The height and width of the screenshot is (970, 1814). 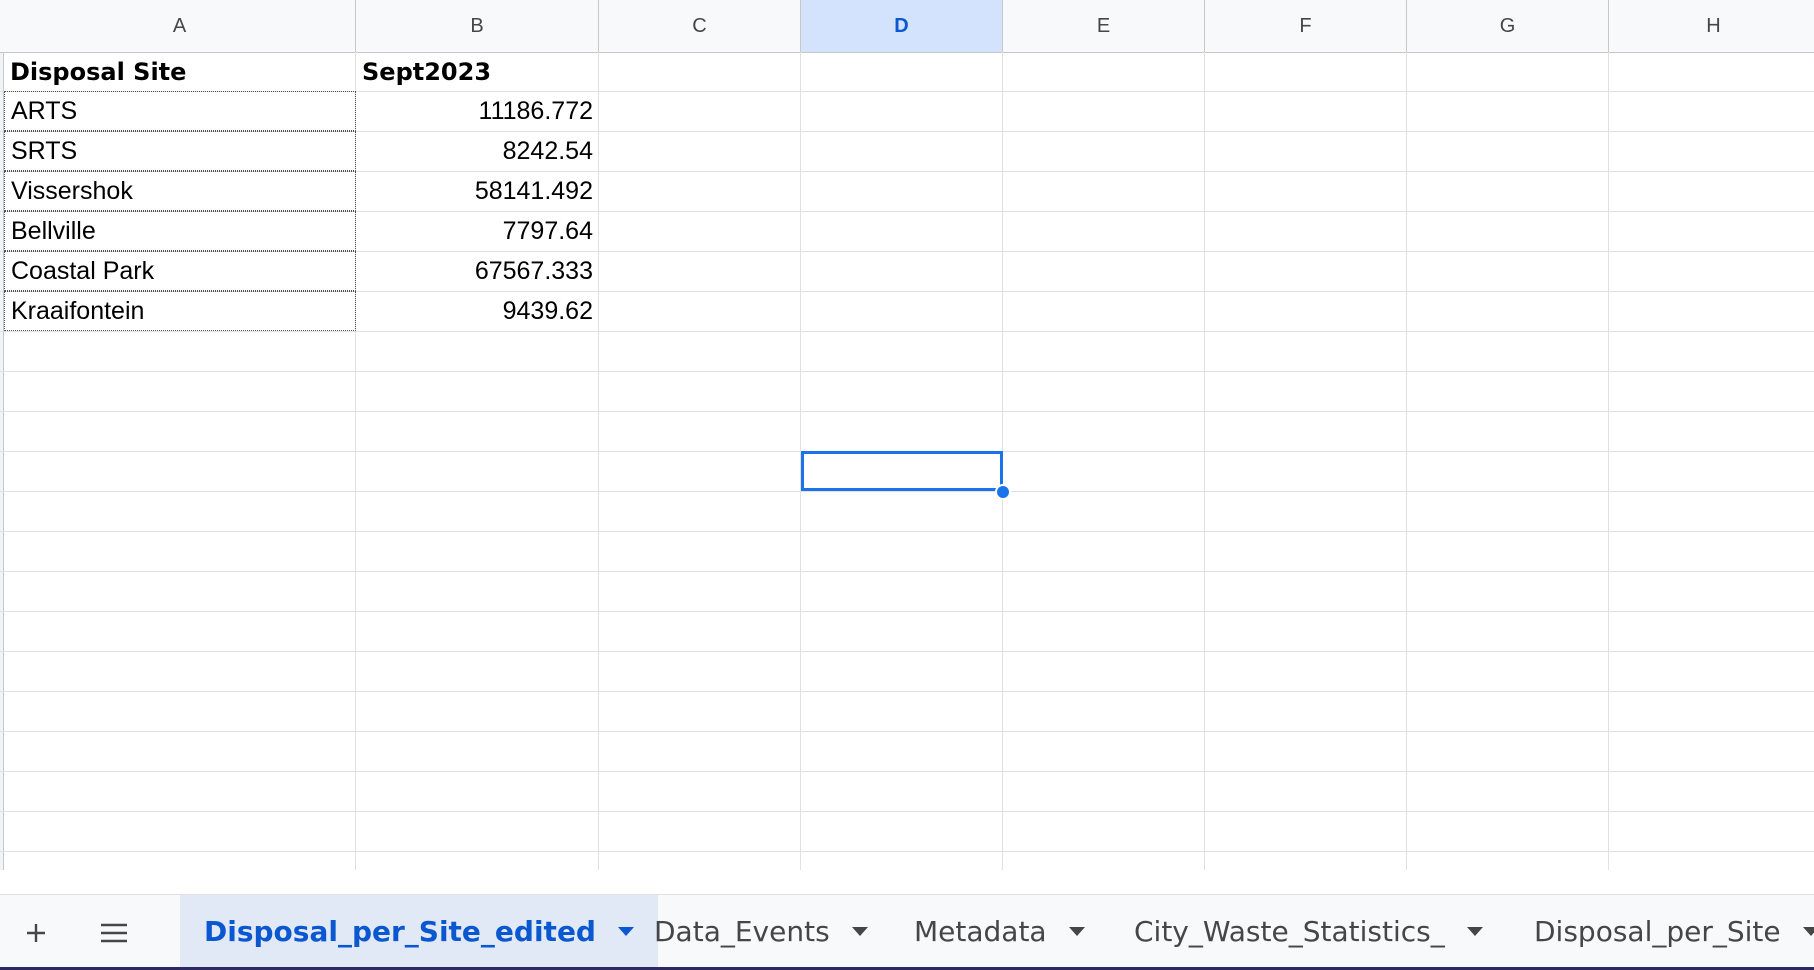 I want to click on value-cell: 8242.54, so click(x=477, y=151).